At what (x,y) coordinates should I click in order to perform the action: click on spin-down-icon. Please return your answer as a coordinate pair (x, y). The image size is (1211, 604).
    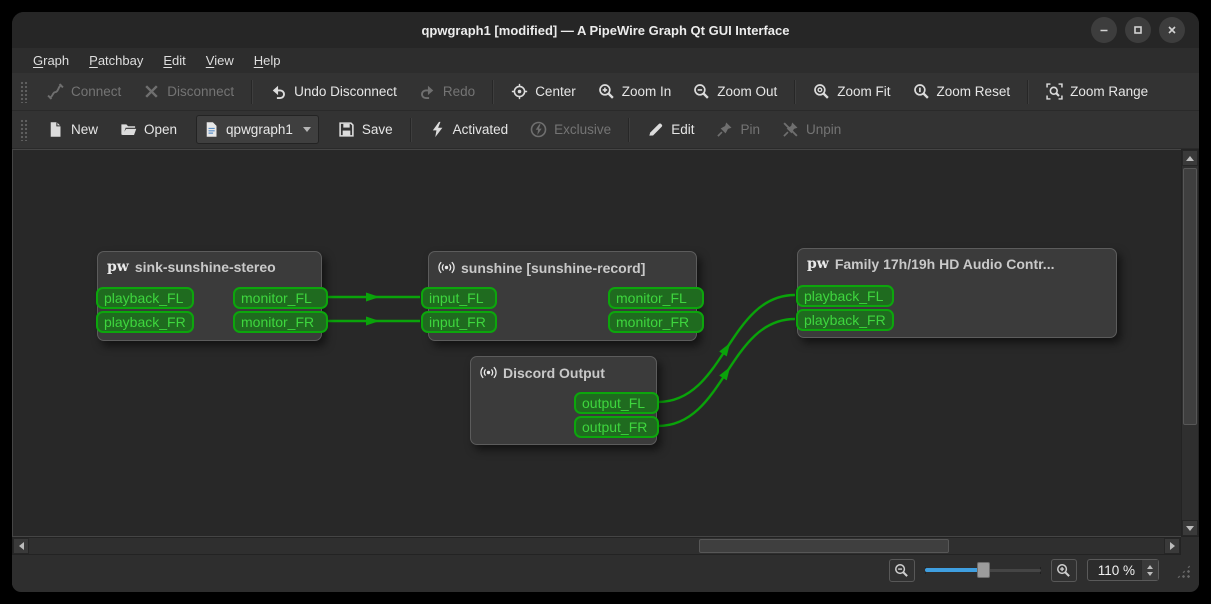
    Looking at the image, I should click on (1150, 573).